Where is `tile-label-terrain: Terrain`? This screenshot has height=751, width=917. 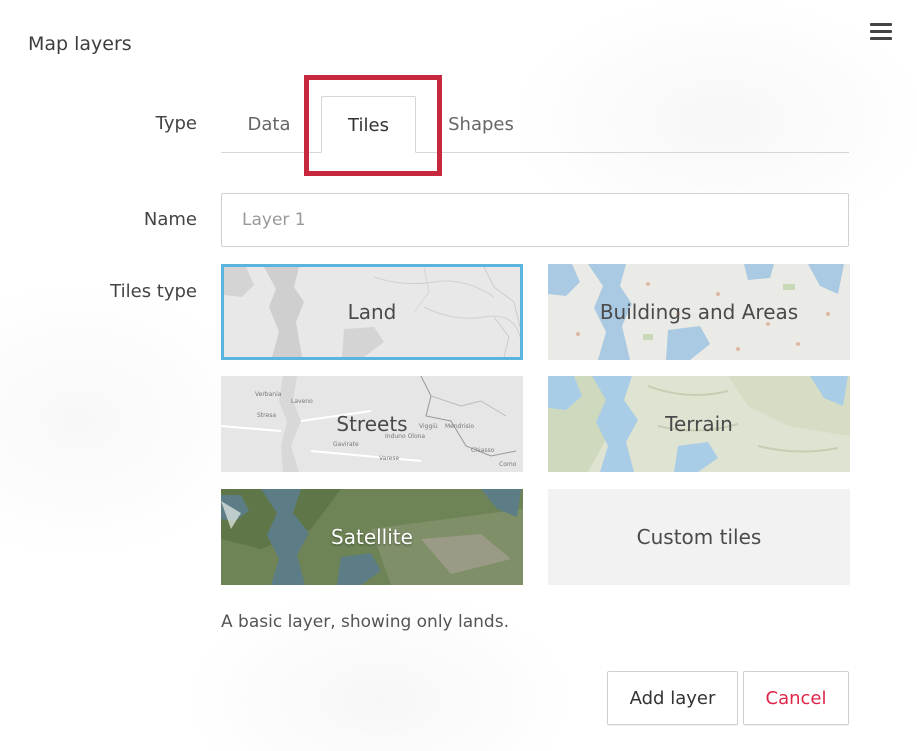
tile-label-terrain: Terrain is located at coordinates (699, 424).